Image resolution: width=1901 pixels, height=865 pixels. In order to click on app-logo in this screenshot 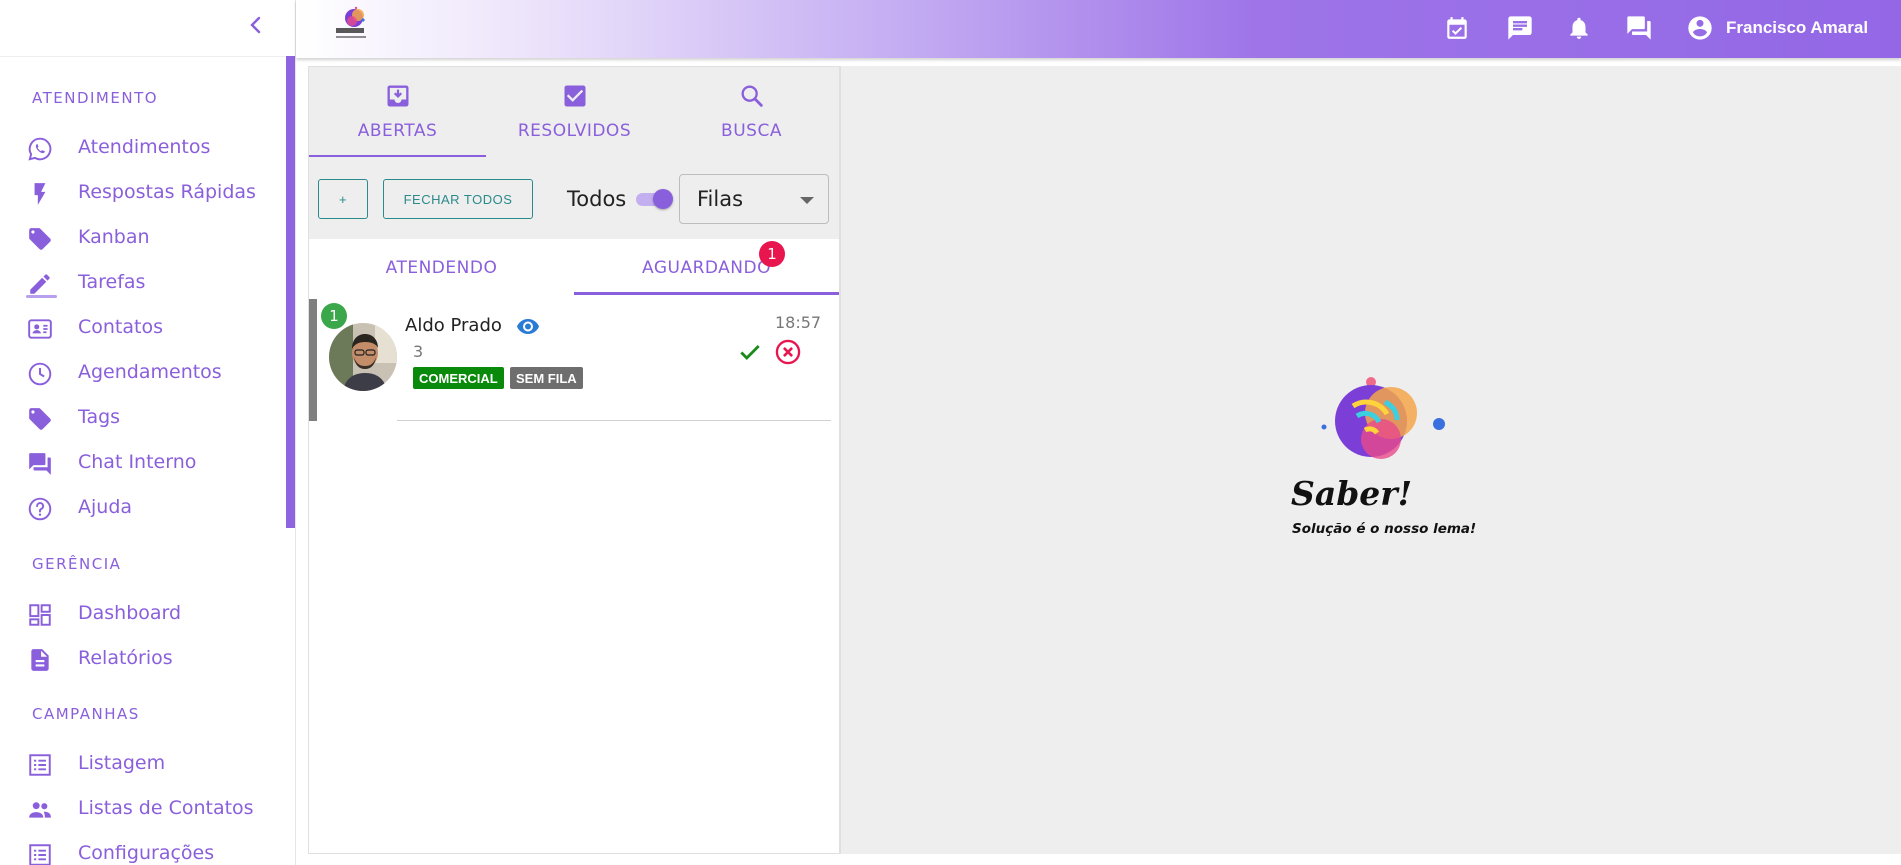, I will do `click(352, 24)`.